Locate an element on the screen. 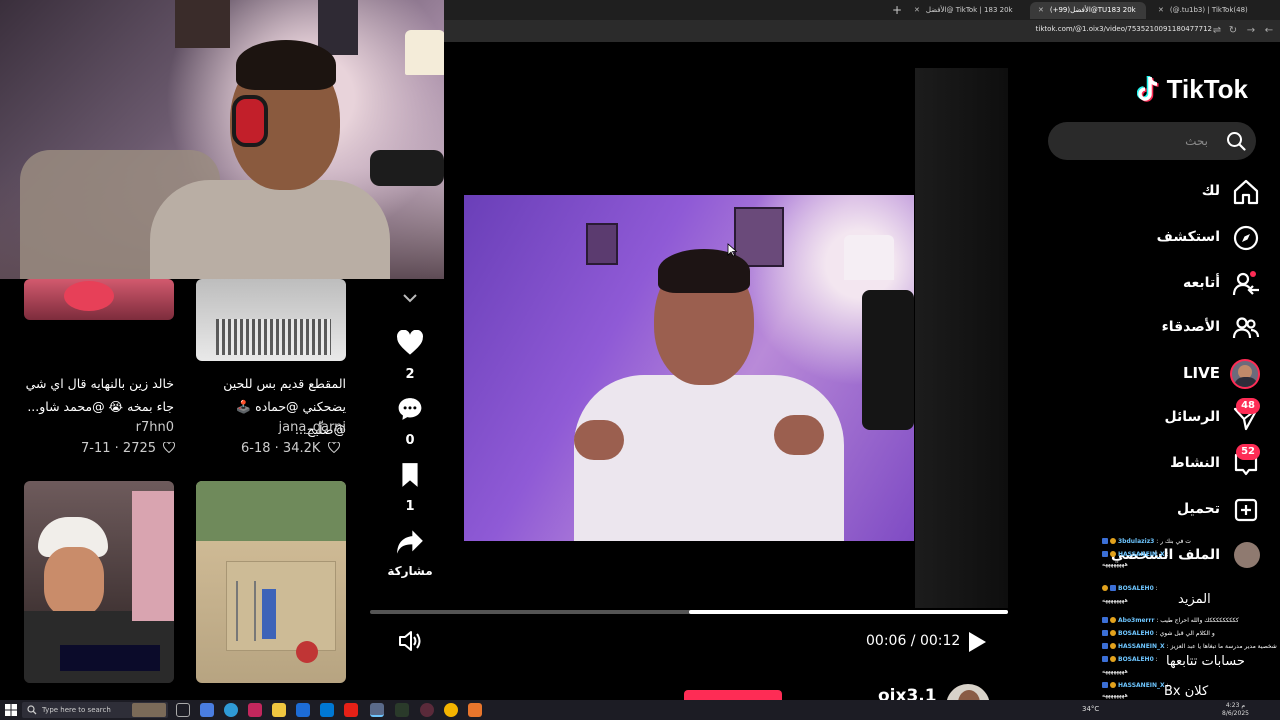  lamp is located at coordinates (424, 52).